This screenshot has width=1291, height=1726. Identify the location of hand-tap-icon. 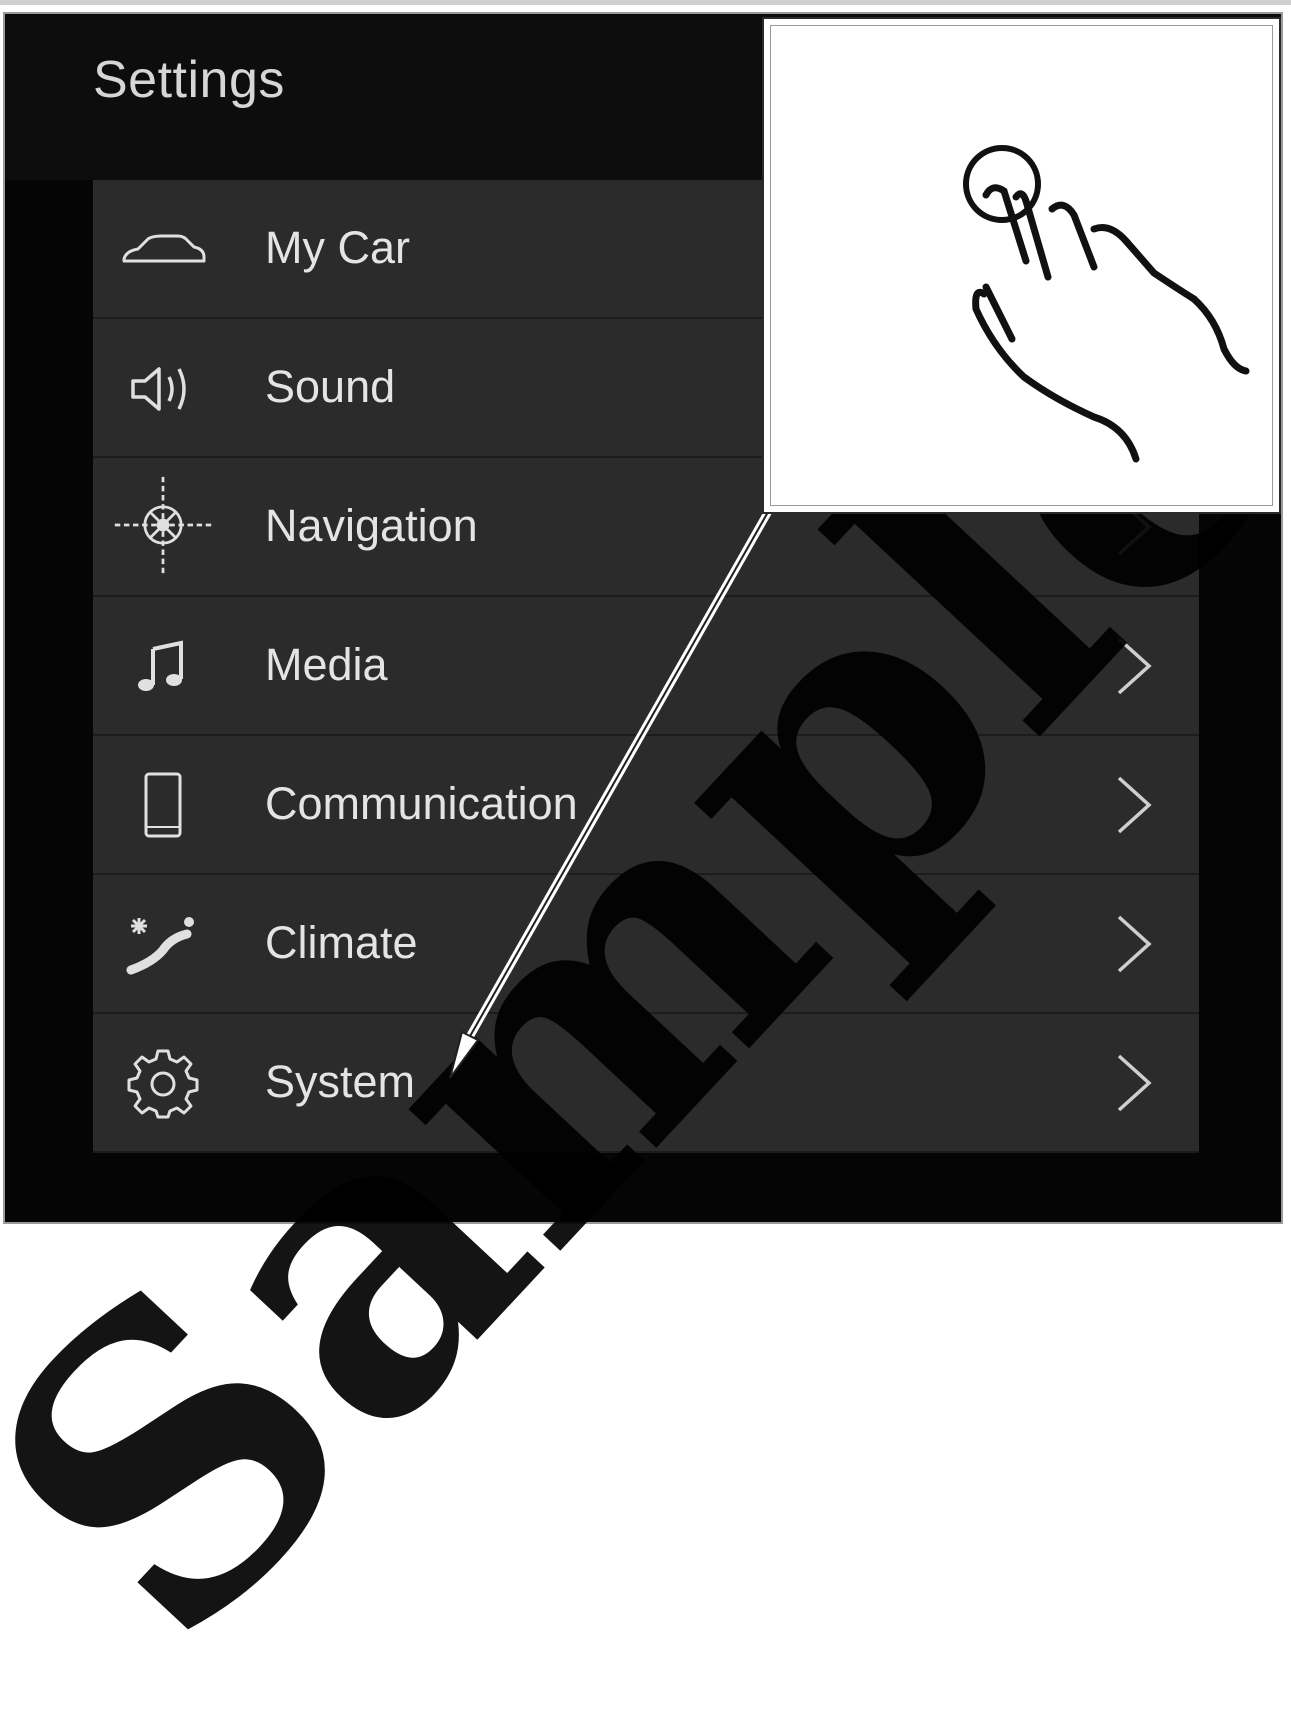
(1106, 304).